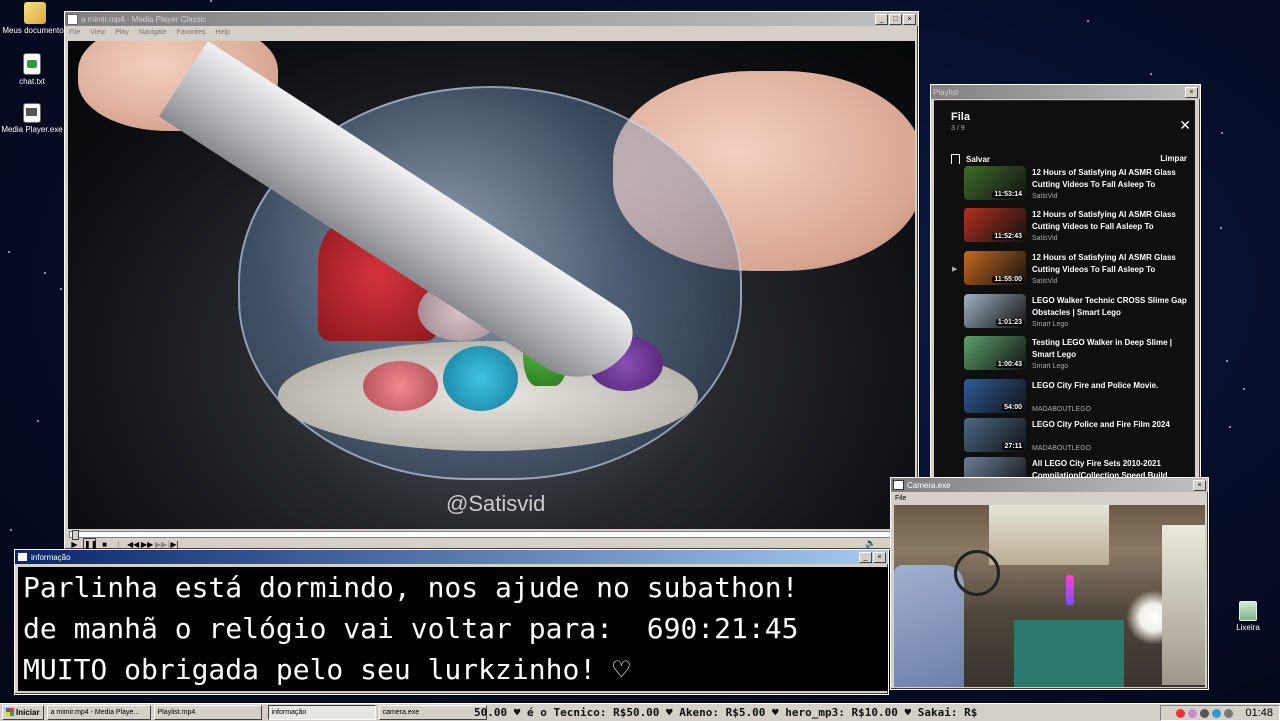  What do you see at coordinates (222, 32) in the screenshot?
I see `menu-help: Help` at bounding box center [222, 32].